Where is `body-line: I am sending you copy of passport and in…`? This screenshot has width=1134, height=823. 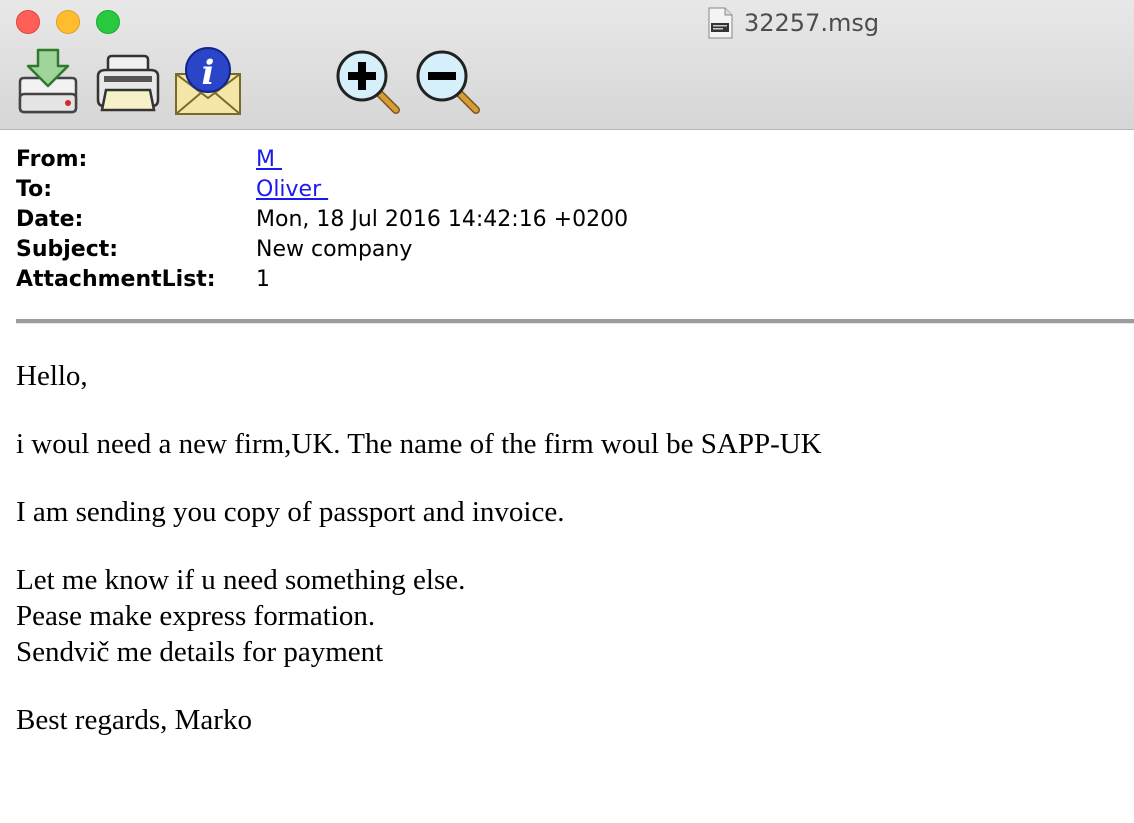
body-line: I am sending you copy of passport and in… is located at coordinates (290, 512).